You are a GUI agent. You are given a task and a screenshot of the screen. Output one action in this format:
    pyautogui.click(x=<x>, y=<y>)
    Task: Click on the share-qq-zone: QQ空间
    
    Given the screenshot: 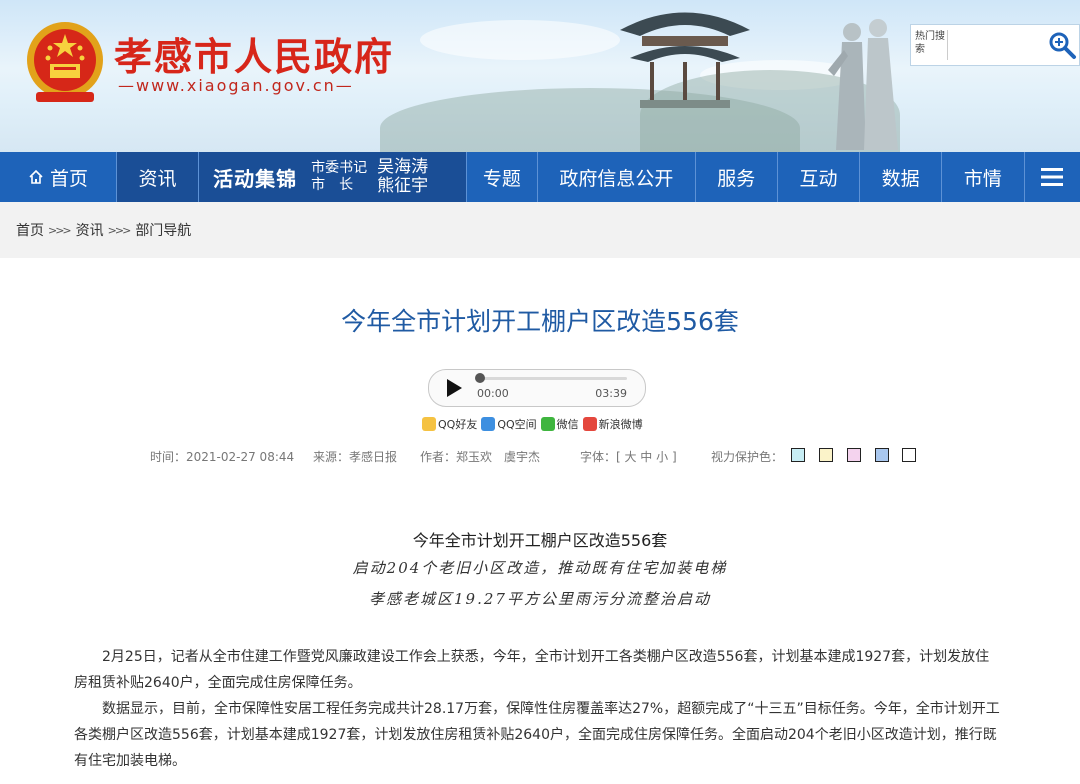 What is the action you would take?
    pyautogui.click(x=509, y=424)
    